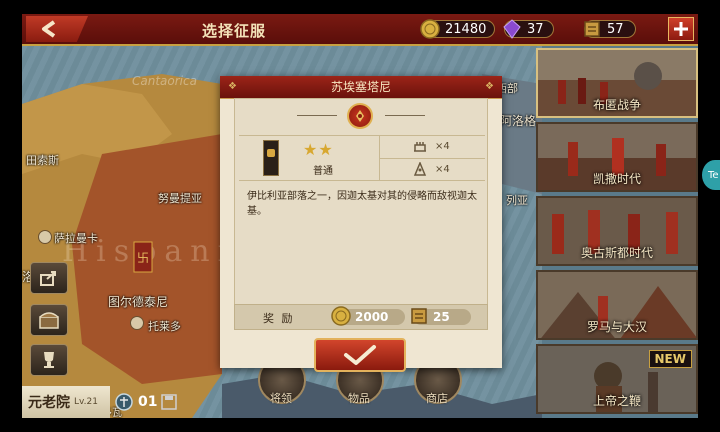  I want to click on reward-row: 奖 励 2000 25, so click(361, 317).